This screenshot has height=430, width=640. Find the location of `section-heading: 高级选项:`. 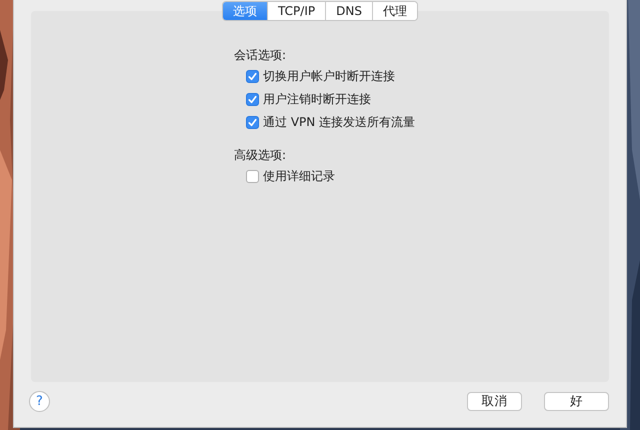

section-heading: 高级选项: is located at coordinates (261, 155).